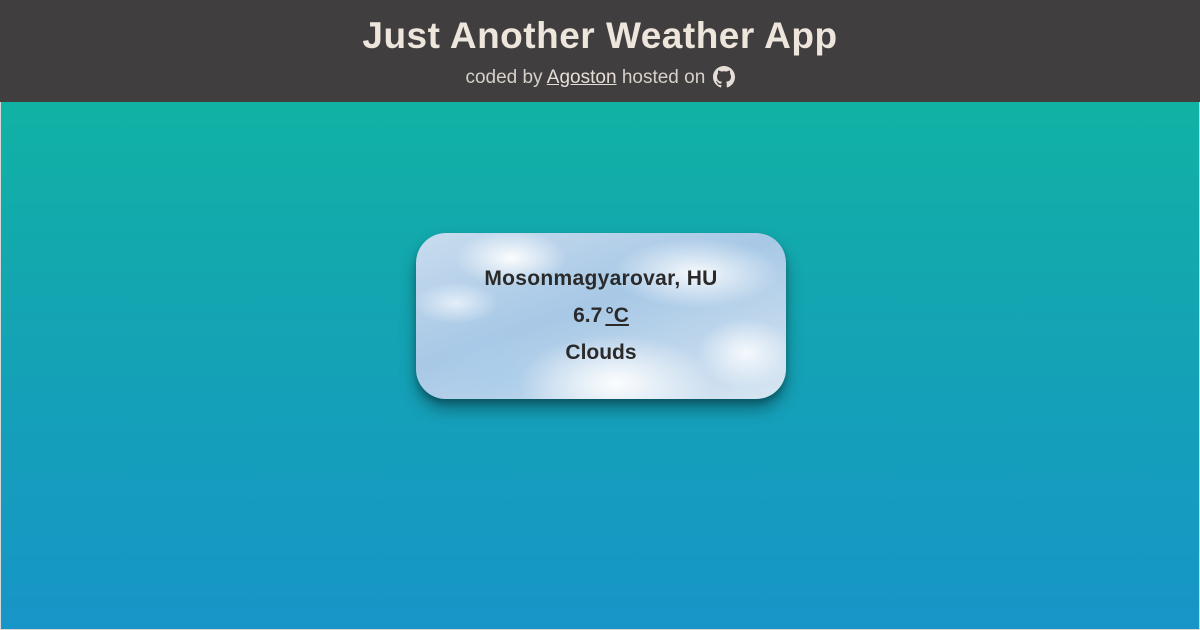  What do you see at coordinates (504, 77) in the screenshot?
I see `coded-by-text: coded by` at bounding box center [504, 77].